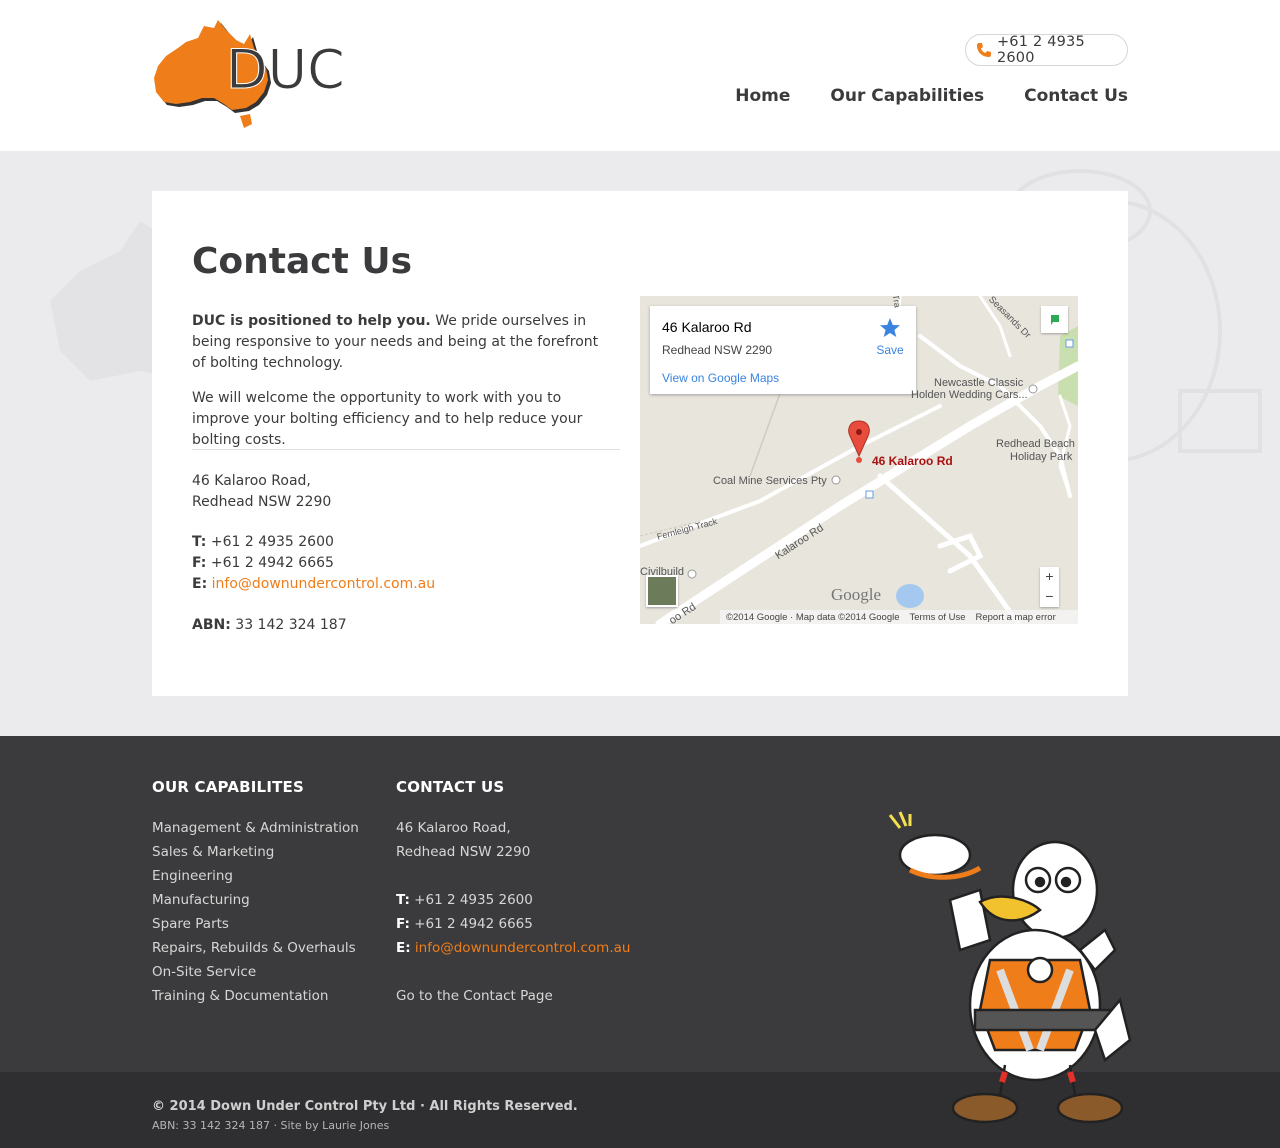  Describe the element at coordinates (204, 972) in the screenshot. I see `footer-cap-link: On-Site Service` at that location.